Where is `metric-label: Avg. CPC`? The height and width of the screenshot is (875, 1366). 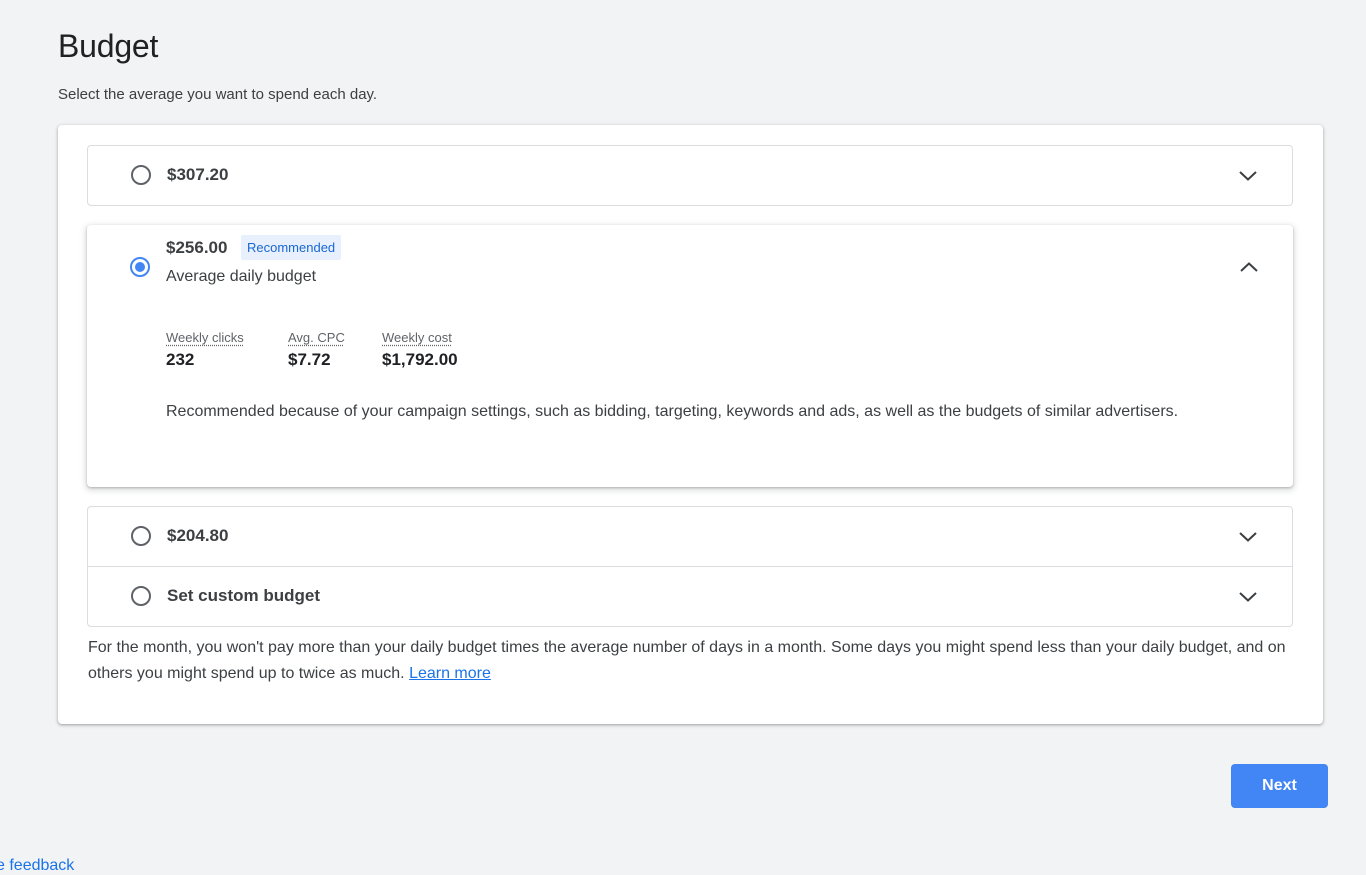 metric-label: Avg. CPC is located at coordinates (316, 337).